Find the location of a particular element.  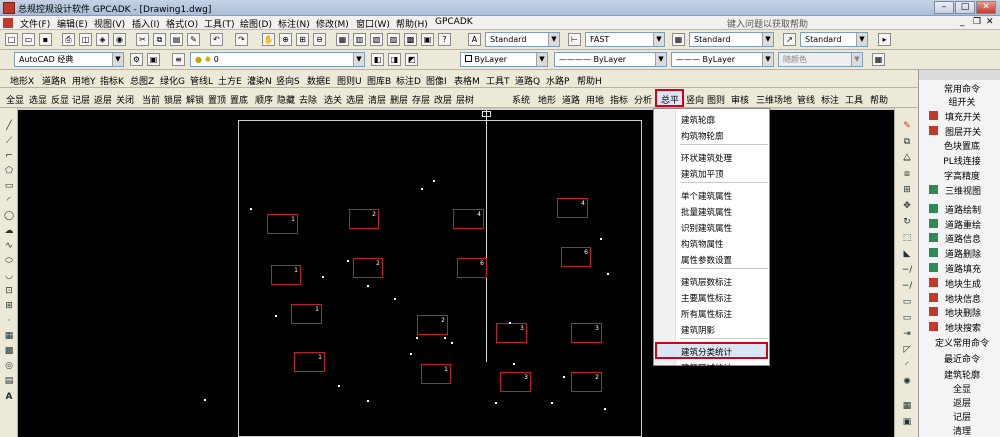

command-item: 地块生成 is located at coordinates (961, 283).